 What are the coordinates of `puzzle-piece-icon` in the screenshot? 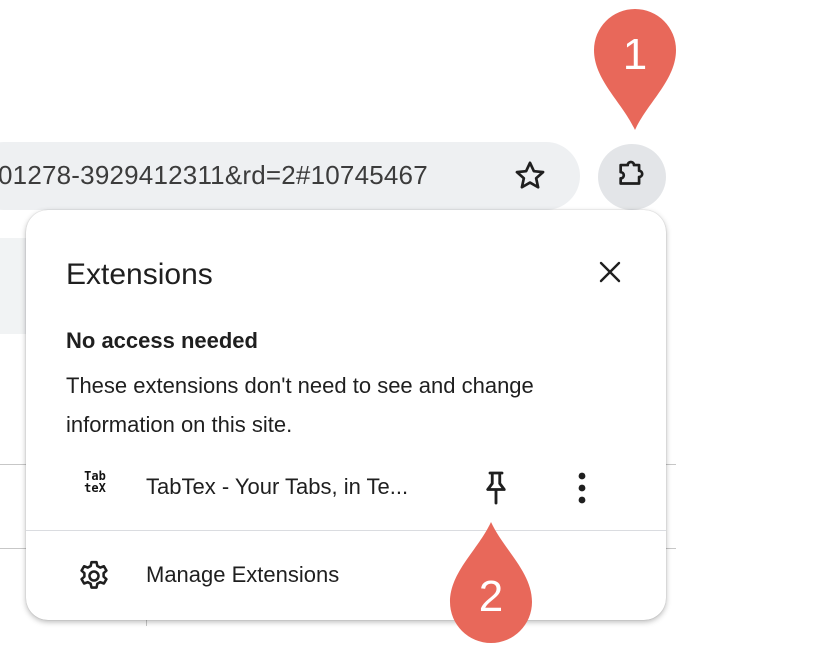 It's located at (632, 177).